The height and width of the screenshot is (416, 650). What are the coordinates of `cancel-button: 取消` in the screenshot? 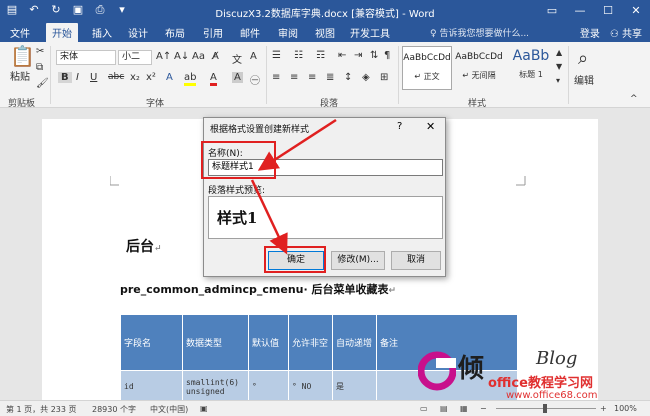 It's located at (416, 260).